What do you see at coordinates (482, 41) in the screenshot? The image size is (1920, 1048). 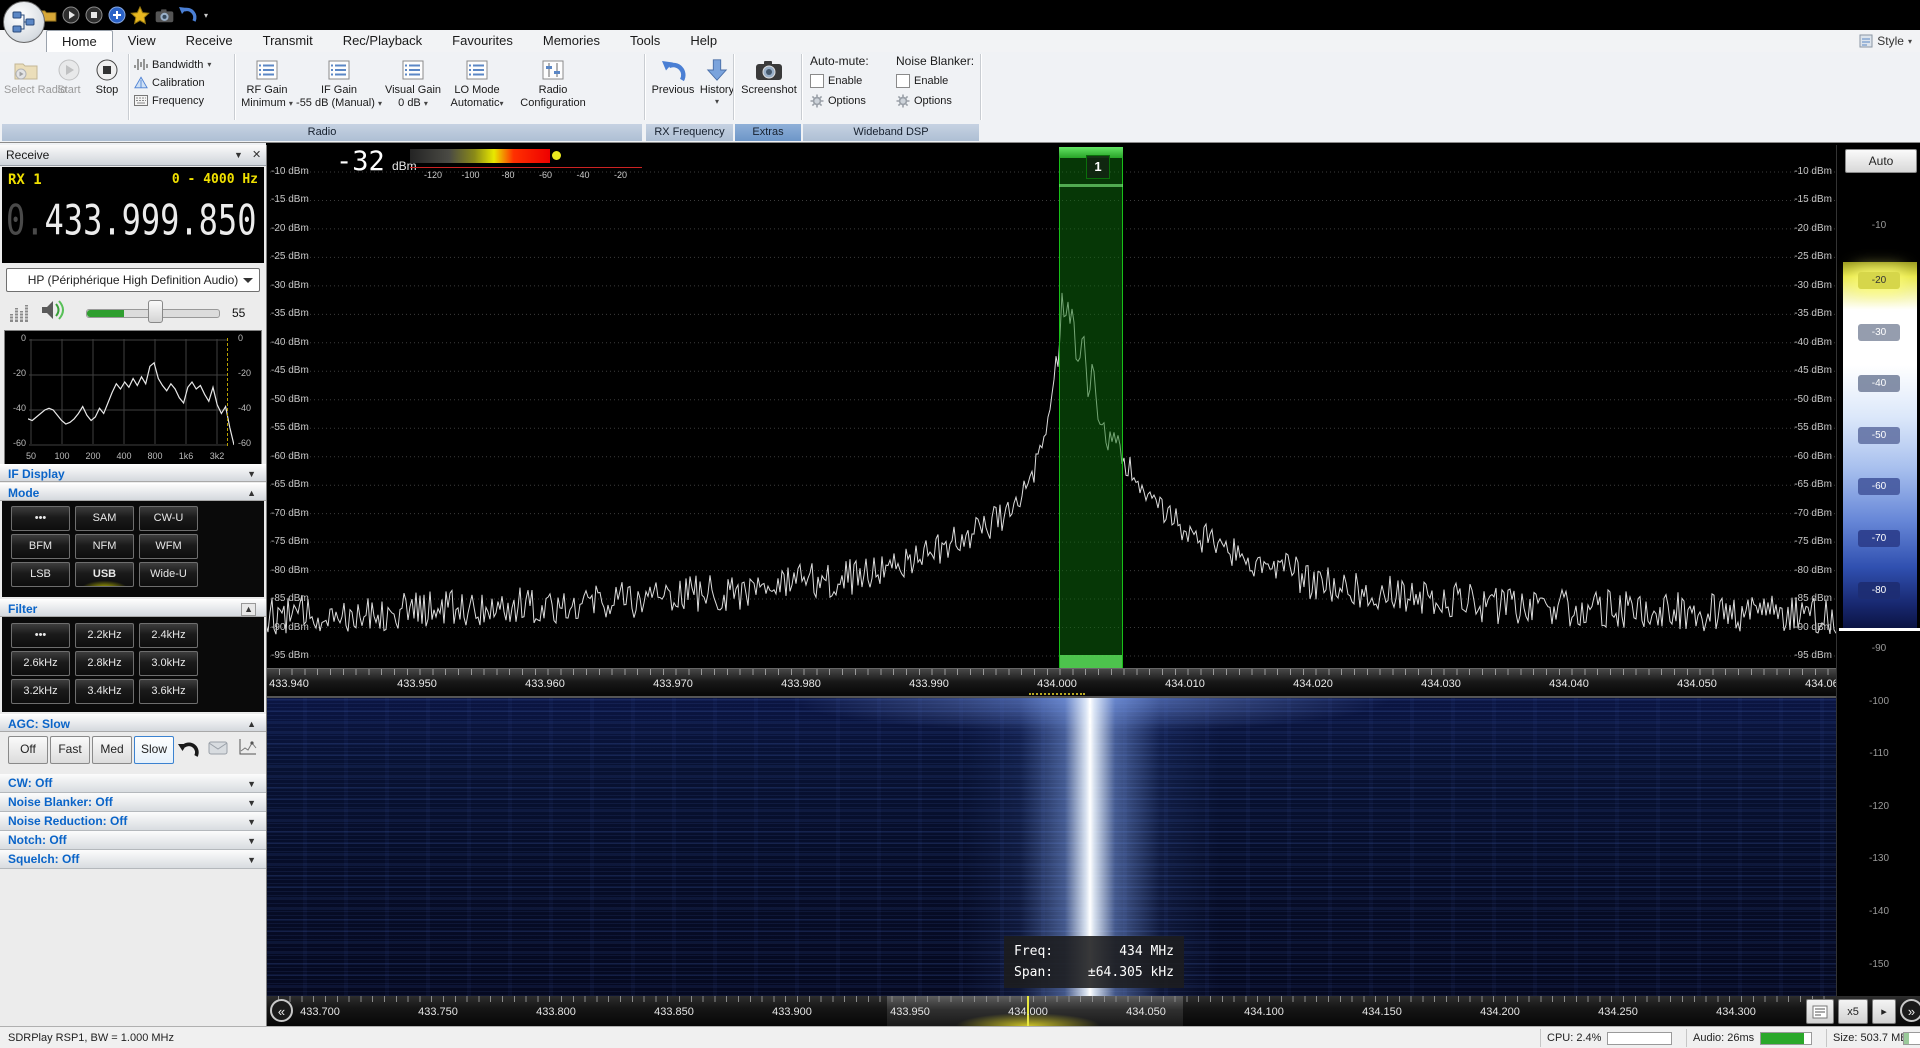 I see `tab-favourites: Favourites` at bounding box center [482, 41].